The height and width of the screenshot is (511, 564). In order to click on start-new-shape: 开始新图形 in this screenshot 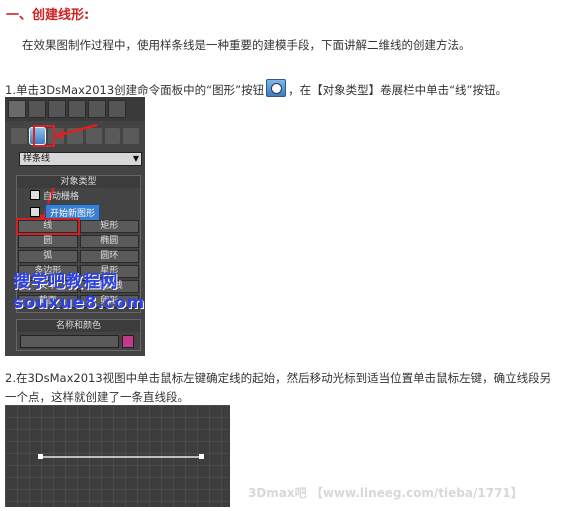, I will do `click(65, 212)`.